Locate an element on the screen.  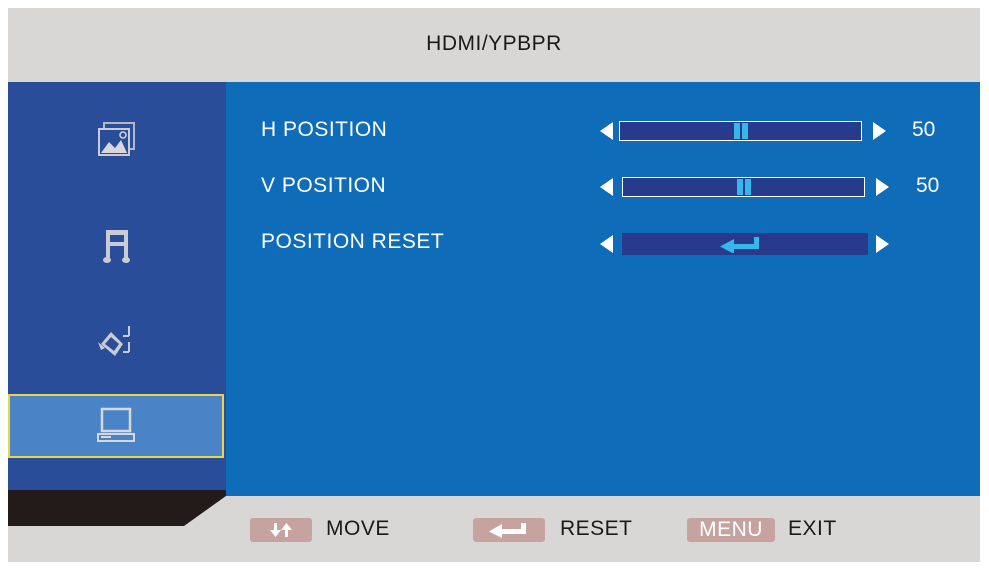
v-position-label: V POSITION is located at coordinates (324, 185).